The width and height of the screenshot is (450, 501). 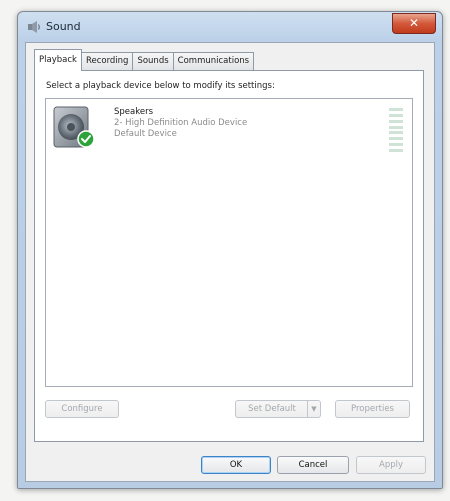 What do you see at coordinates (313, 409) in the screenshot?
I see `chevron-down-icon: ▼` at bounding box center [313, 409].